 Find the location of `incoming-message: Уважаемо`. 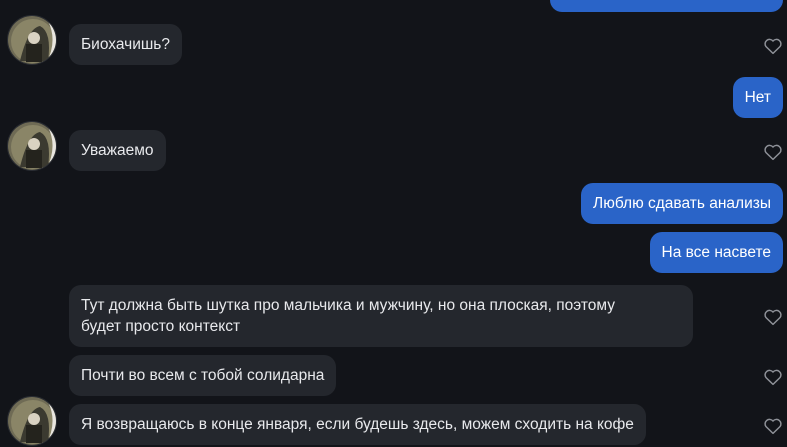

incoming-message: Уважаемо is located at coordinates (117, 150).